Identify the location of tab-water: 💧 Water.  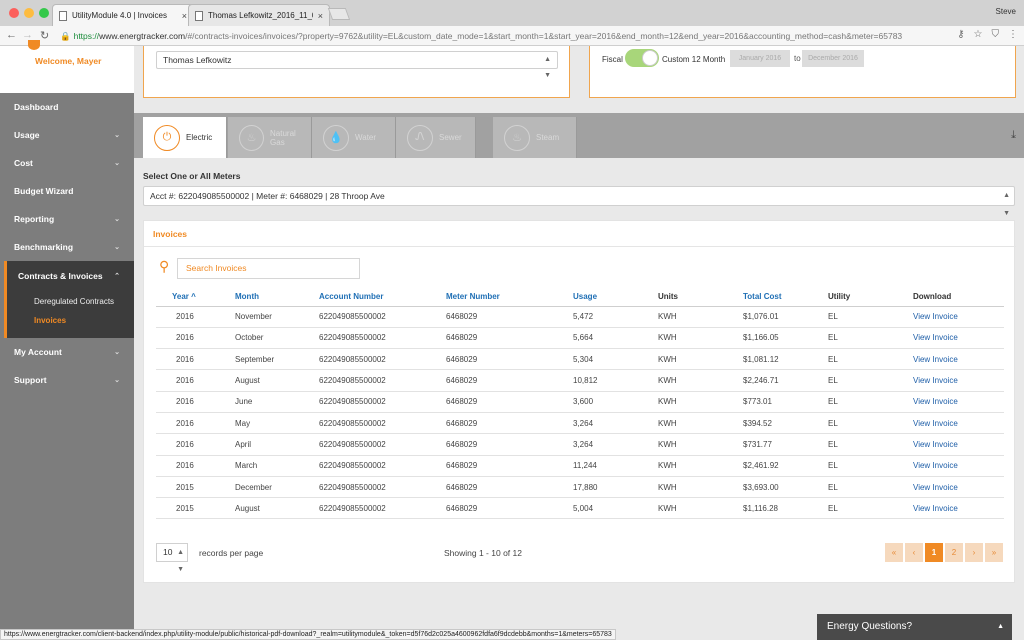
(354, 137).